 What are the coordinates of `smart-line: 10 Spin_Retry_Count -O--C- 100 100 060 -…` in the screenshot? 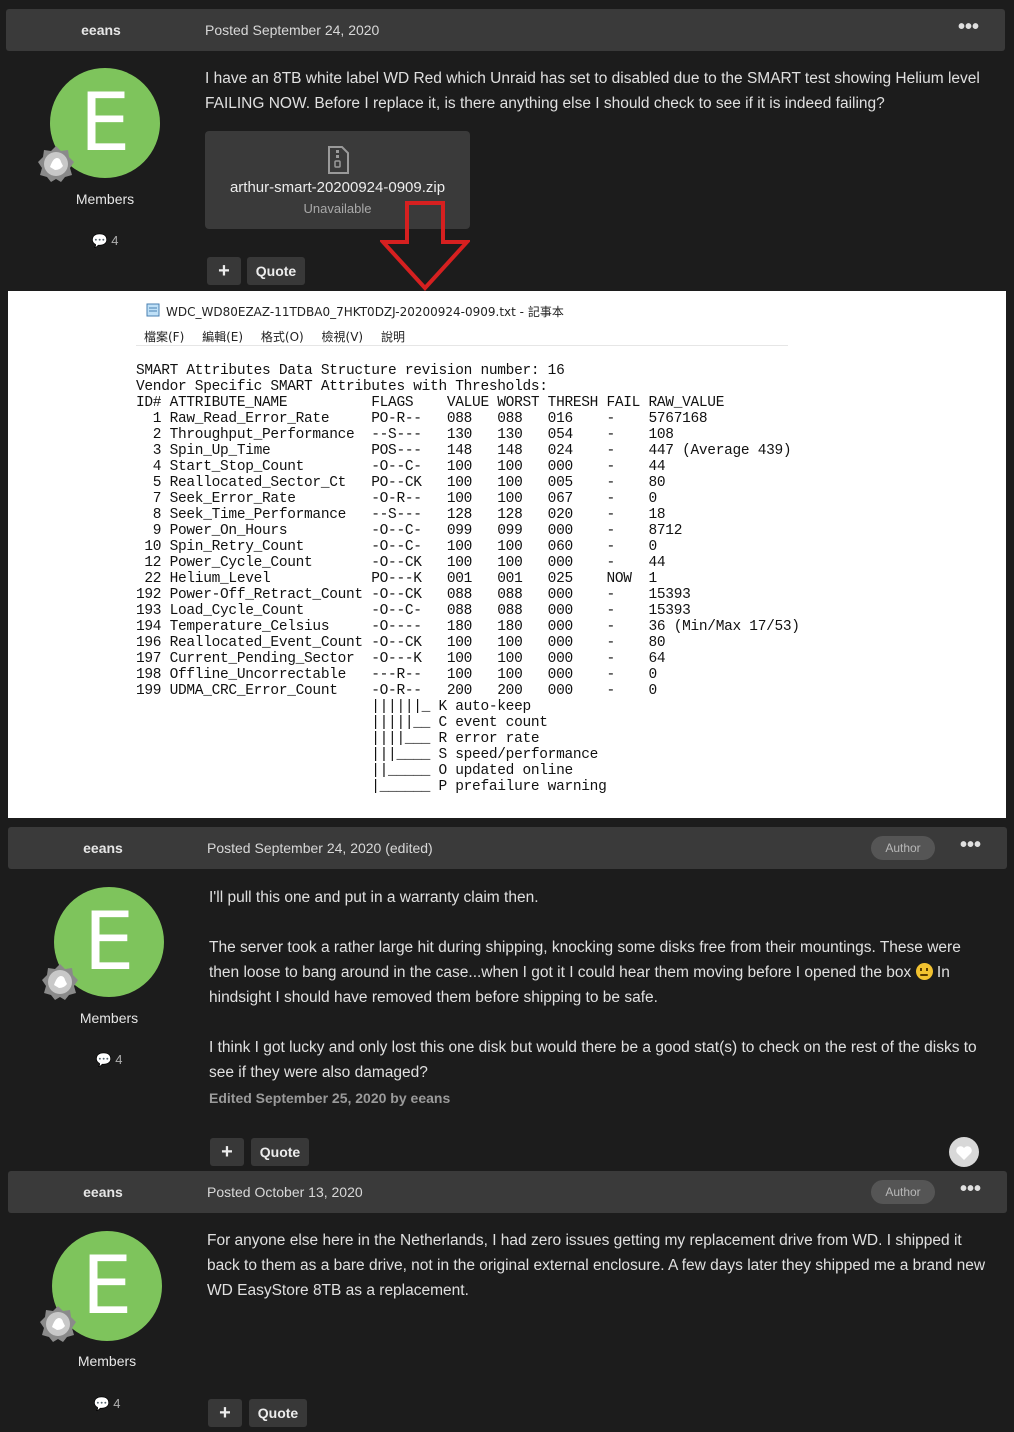 It's located at (396, 547).